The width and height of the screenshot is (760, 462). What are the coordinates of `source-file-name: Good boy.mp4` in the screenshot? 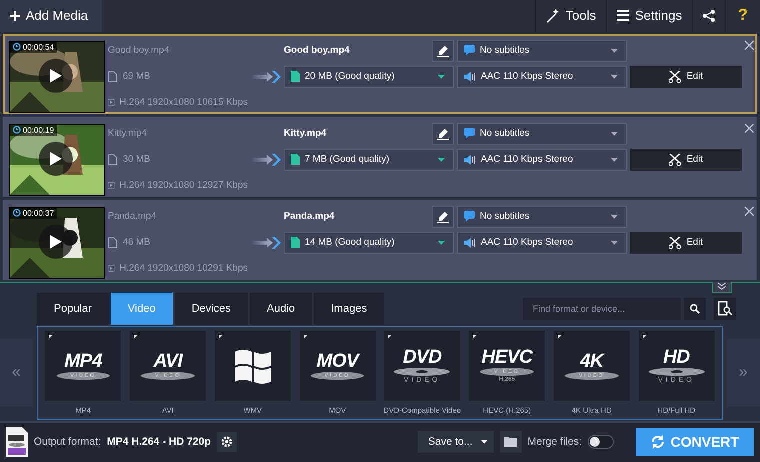 It's located at (139, 50).